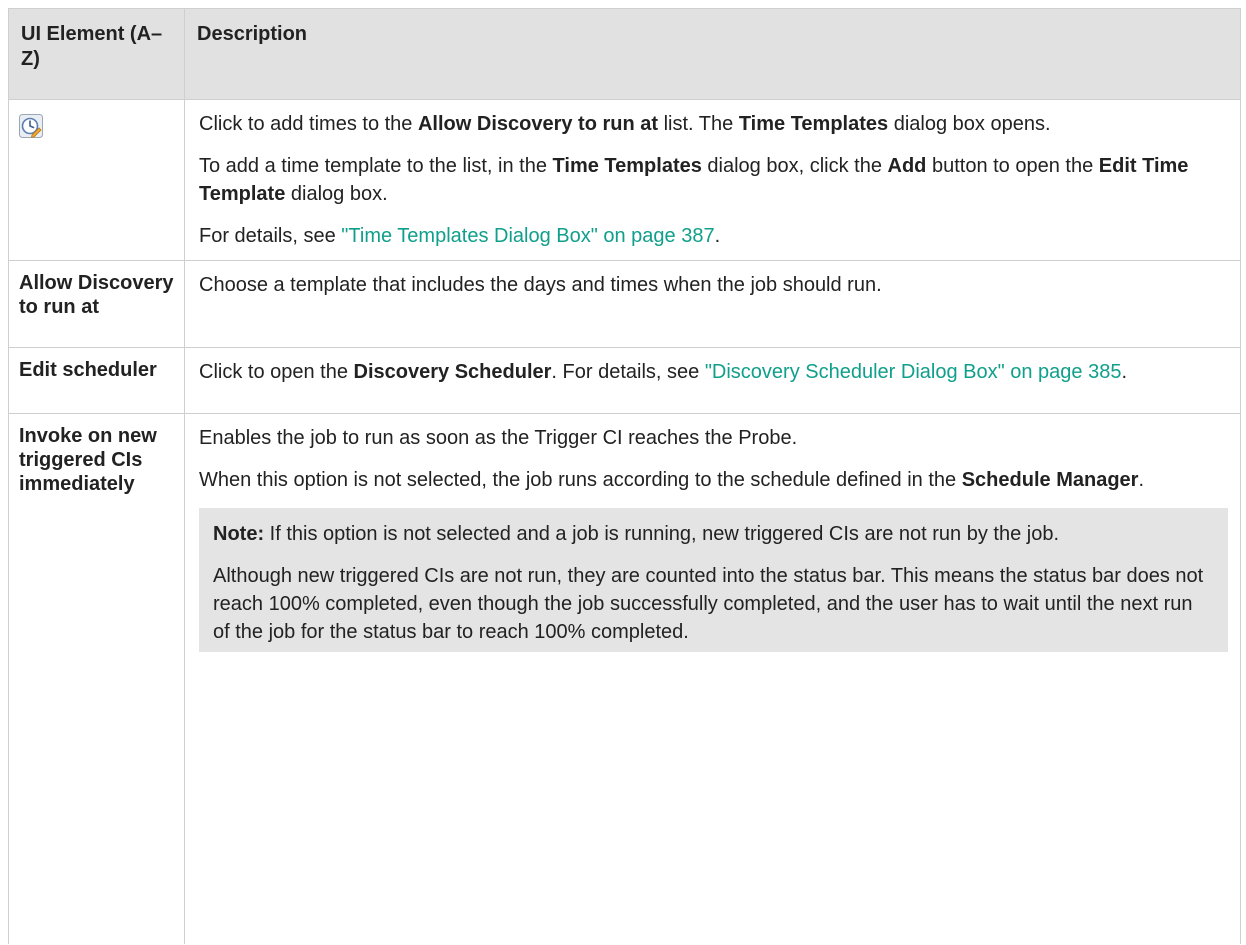 The height and width of the screenshot is (945, 1246). What do you see at coordinates (31, 126) in the screenshot?
I see `time-template-add-icon` at bounding box center [31, 126].